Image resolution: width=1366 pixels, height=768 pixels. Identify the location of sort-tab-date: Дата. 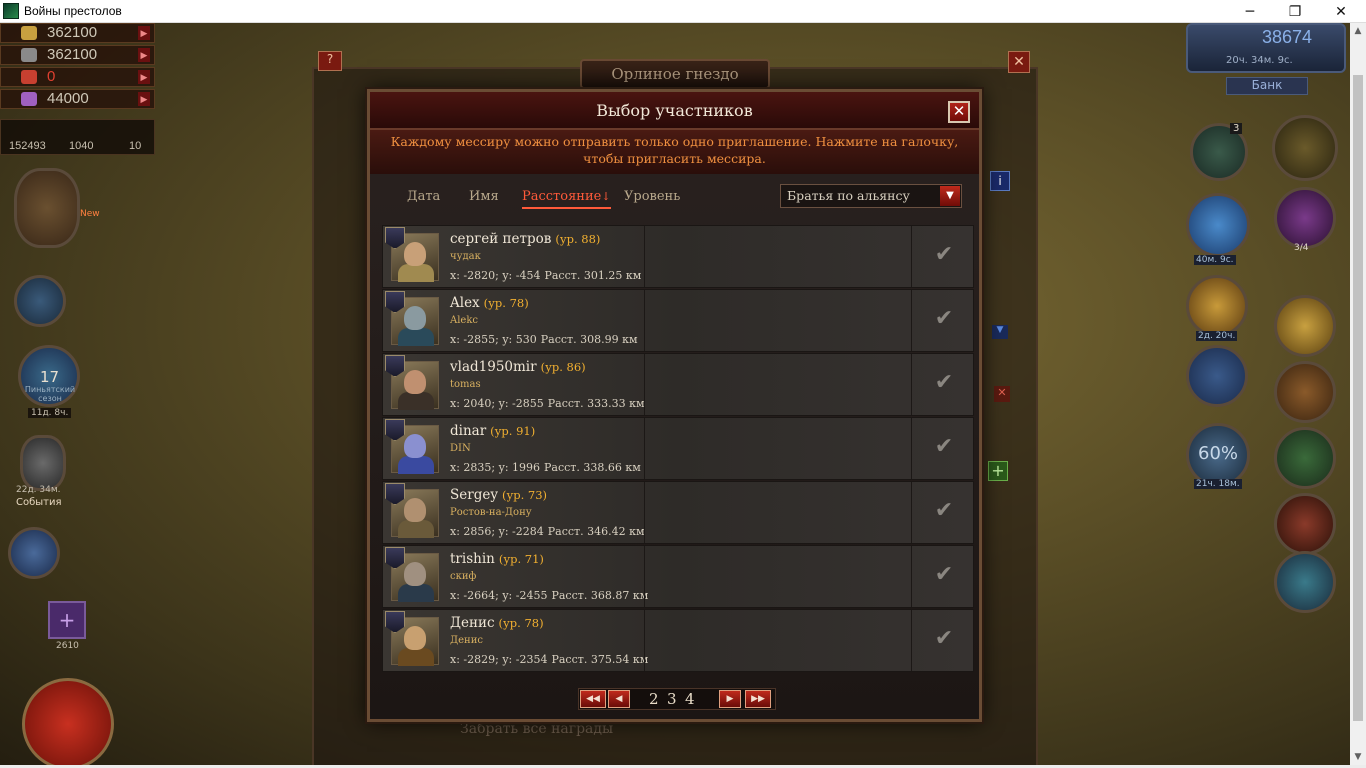
(423, 196).